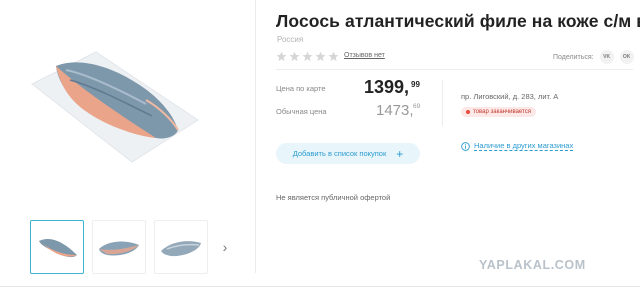  What do you see at coordinates (532, 265) in the screenshot?
I see `watermark: YAPLAKAL.COM` at bounding box center [532, 265].